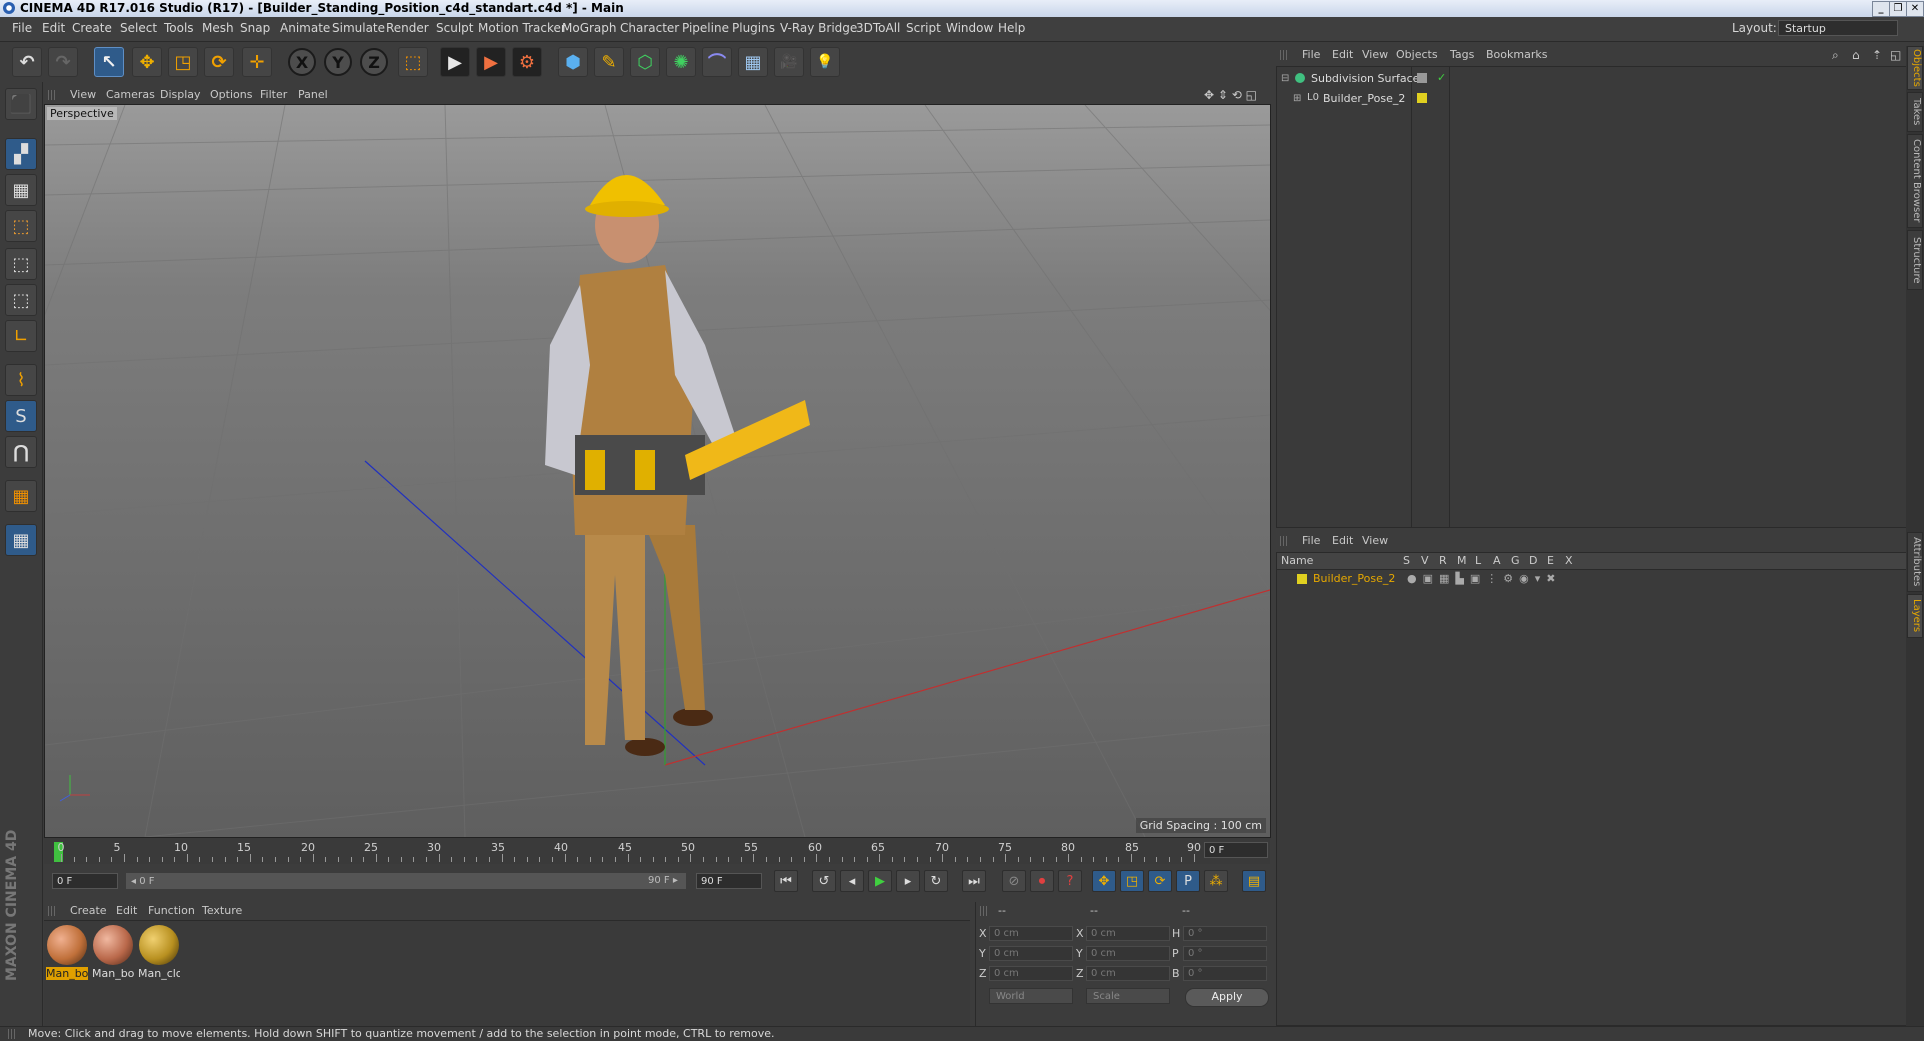  Describe the element at coordinates (645, 62) in the screenshot. I see `subdivision-surface-icon: ⬡` at that location.